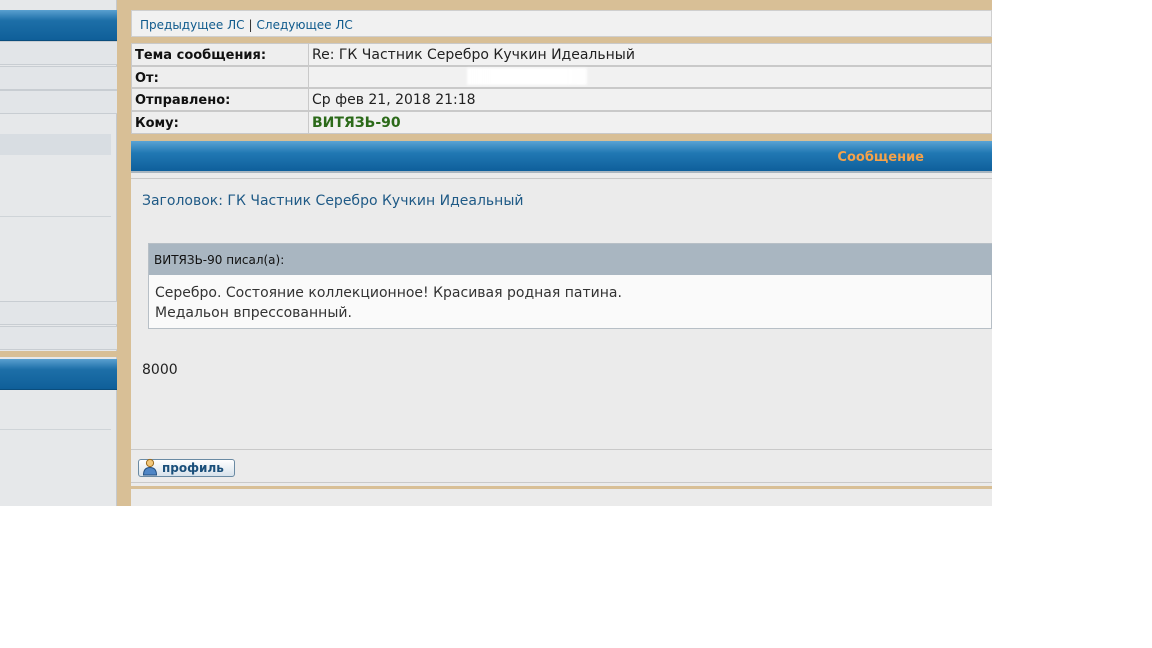  Describe the element at coordinates (561, 496) in the screenshot. I see `next-message-edge` at that location.